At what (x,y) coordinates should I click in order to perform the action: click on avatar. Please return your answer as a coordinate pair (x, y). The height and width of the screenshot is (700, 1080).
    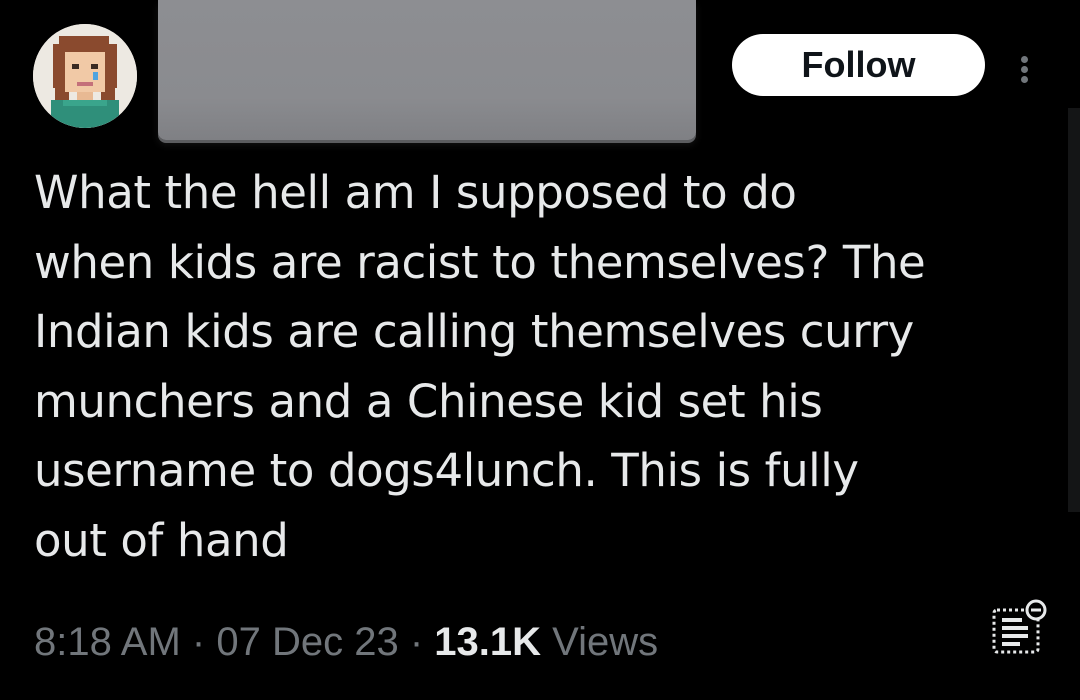
    Looking at the image, I should click on (85, 76).